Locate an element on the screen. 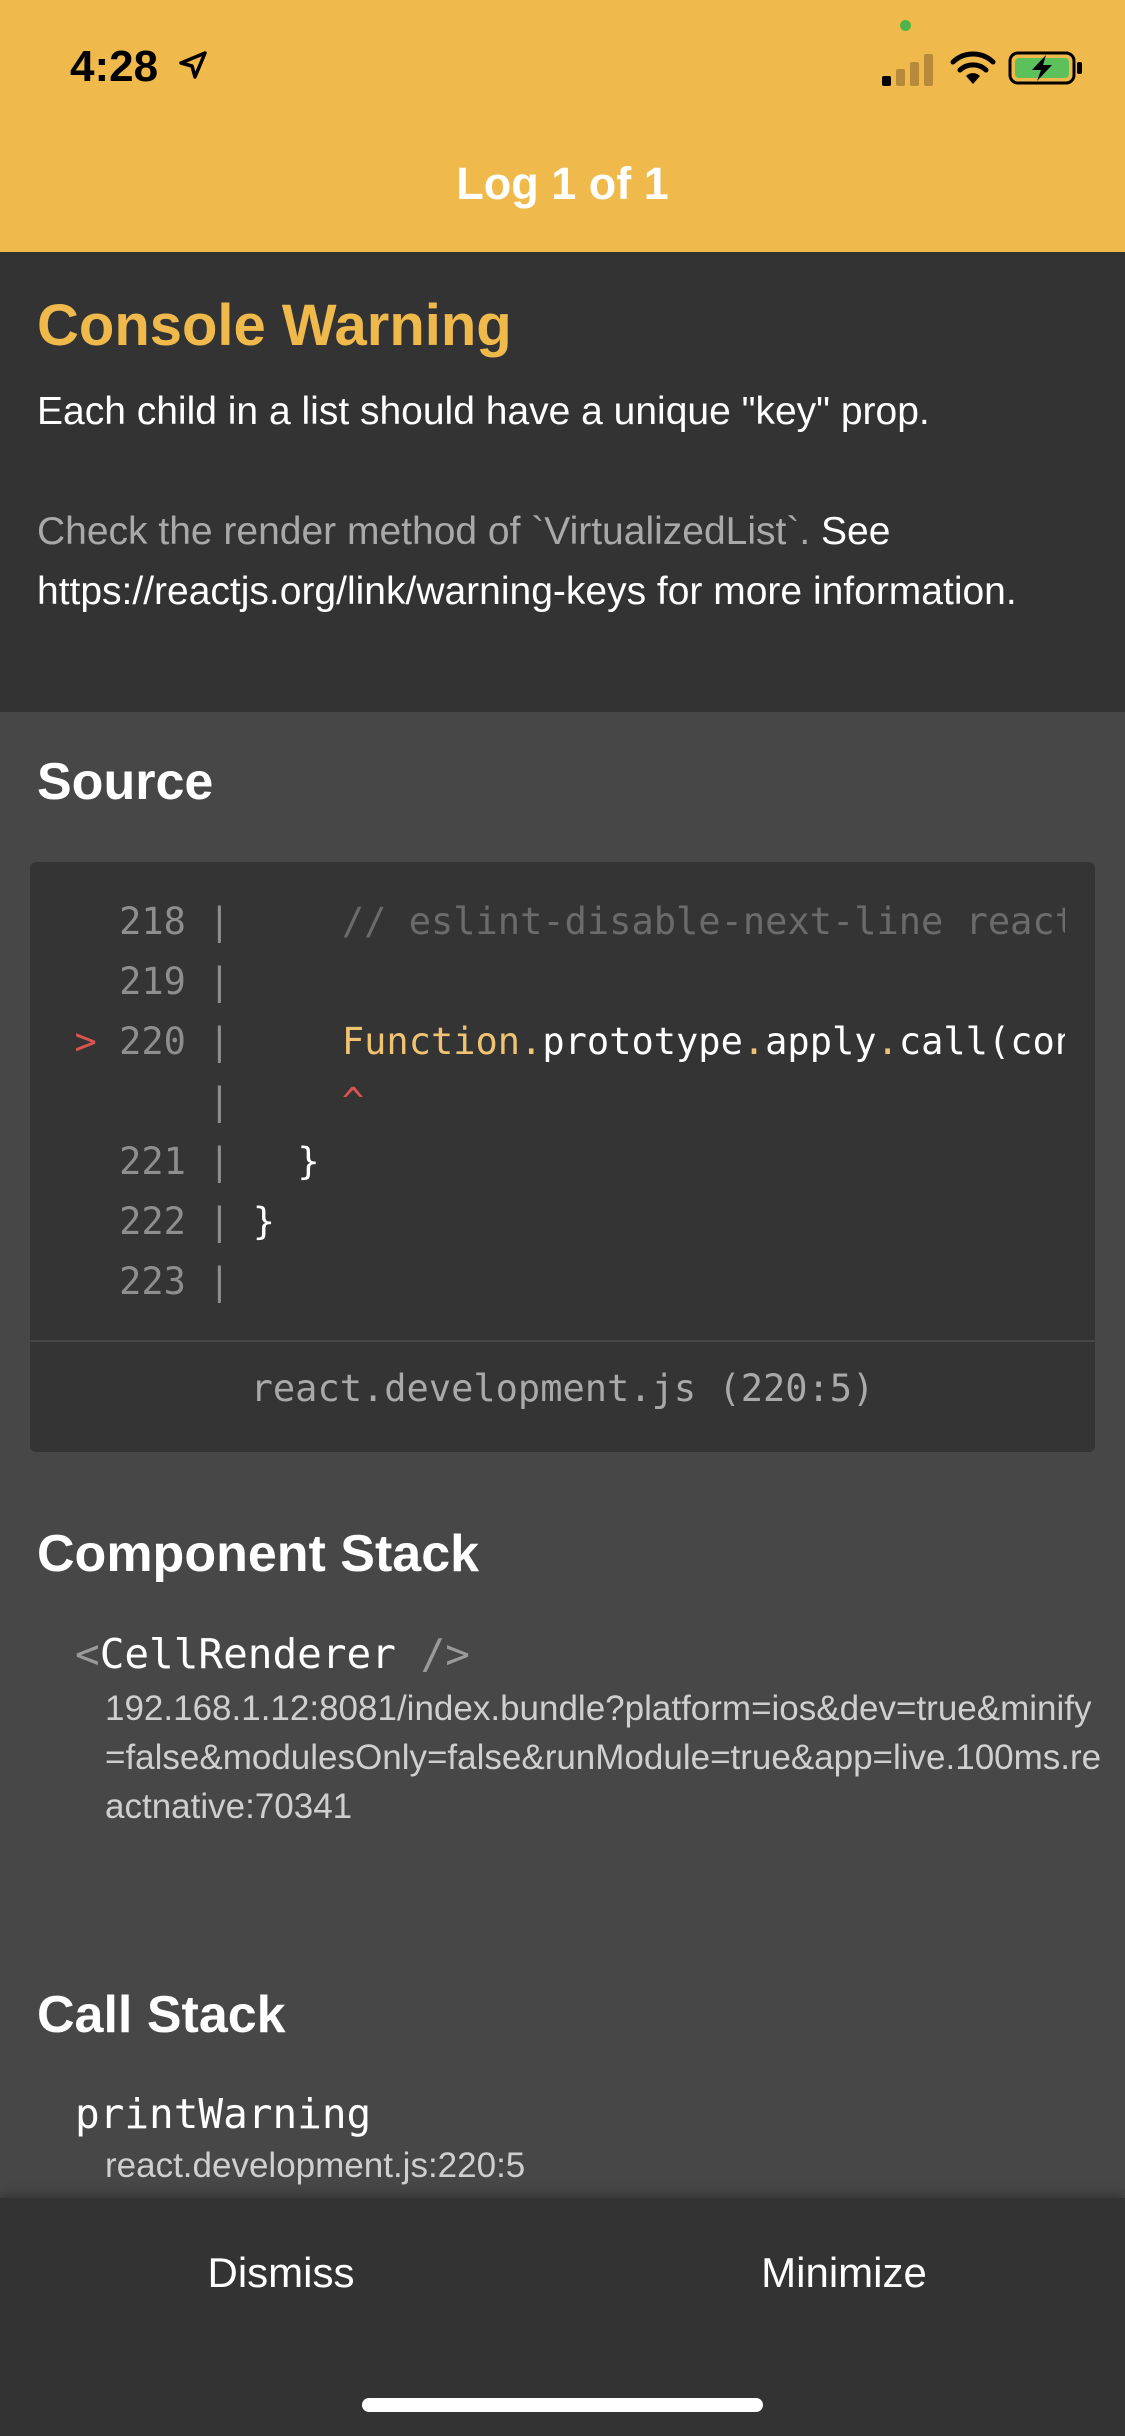 Image resolution: width=1125 pixels, height=2436 pixels. code-line-number: | is located at coordinates (186, 1101).